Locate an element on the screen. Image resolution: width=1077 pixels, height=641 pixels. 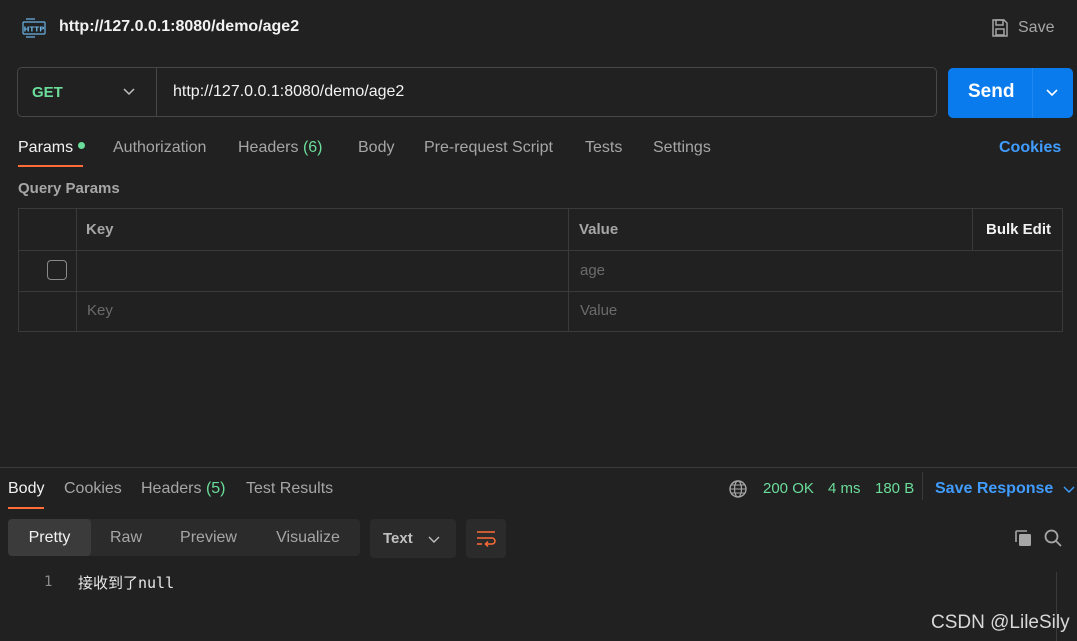
view-mode-pretty: Pretty is located at coordinates (49, 537).